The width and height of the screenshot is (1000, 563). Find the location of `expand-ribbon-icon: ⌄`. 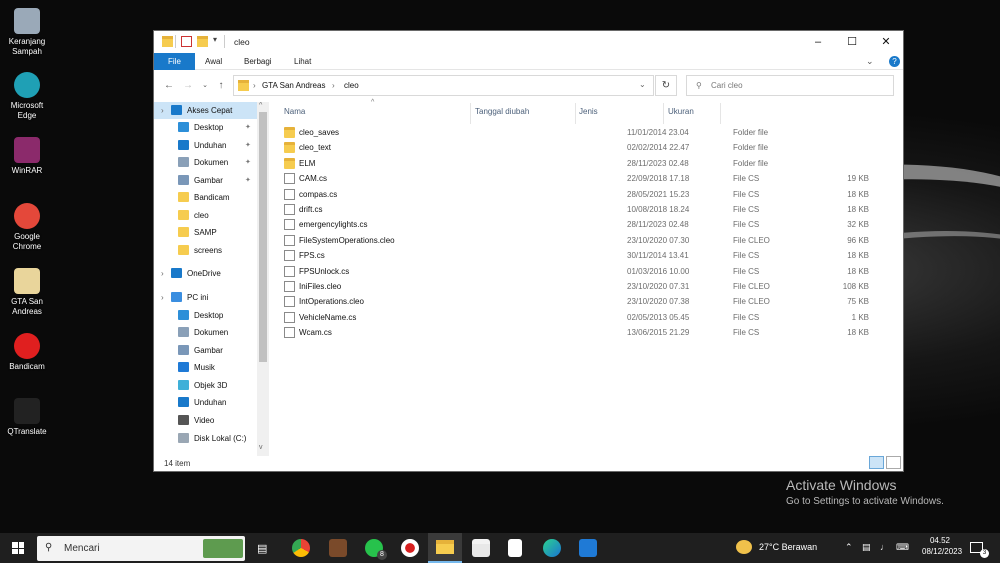

expand-ribbon-icon: ⌄ is located at coordinates (870, 61).